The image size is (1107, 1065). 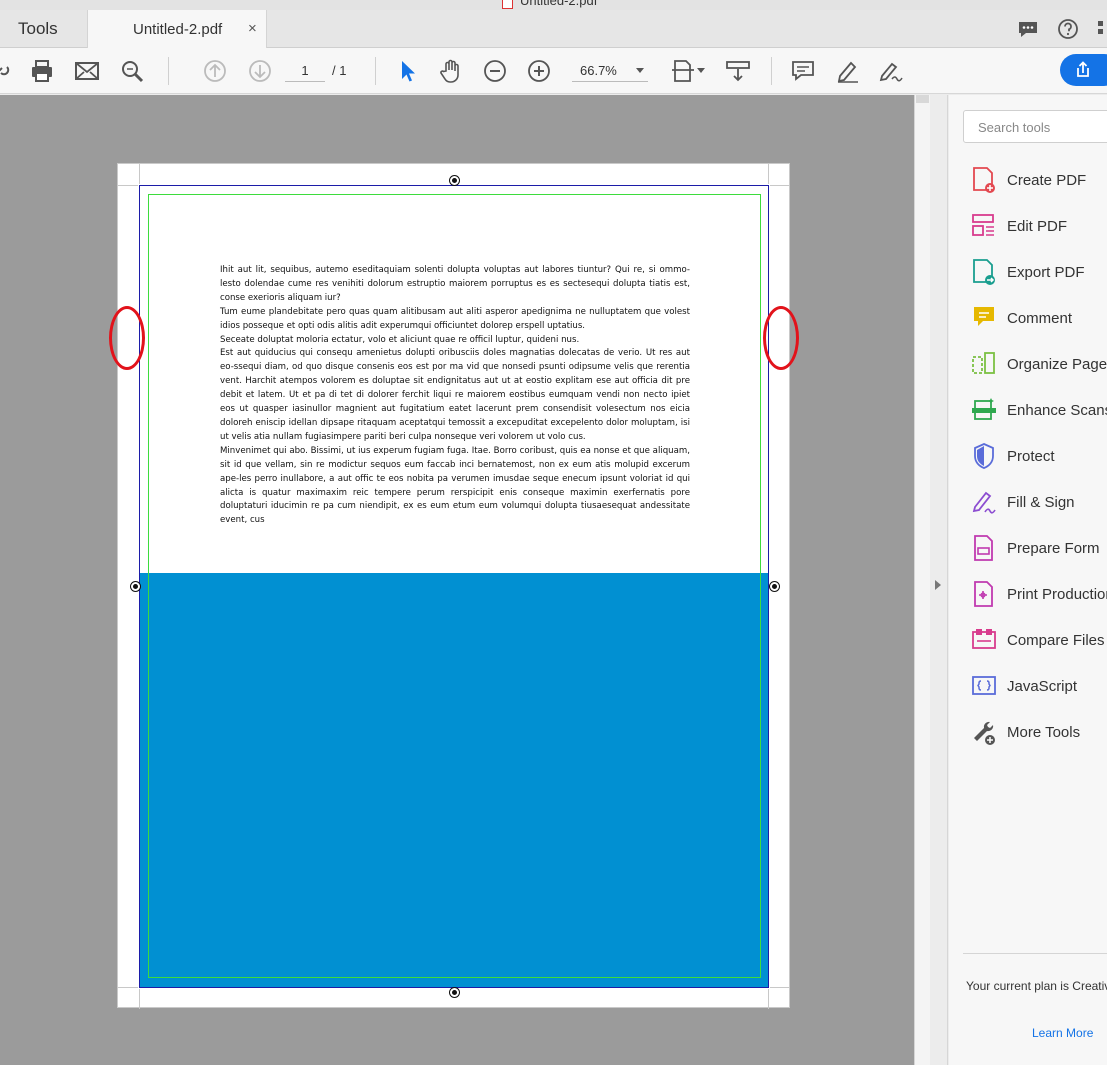 What do you see at coordinates (1068, 29) in the screenshot?
I see `help-icon` at bounding box center [1068, 29].